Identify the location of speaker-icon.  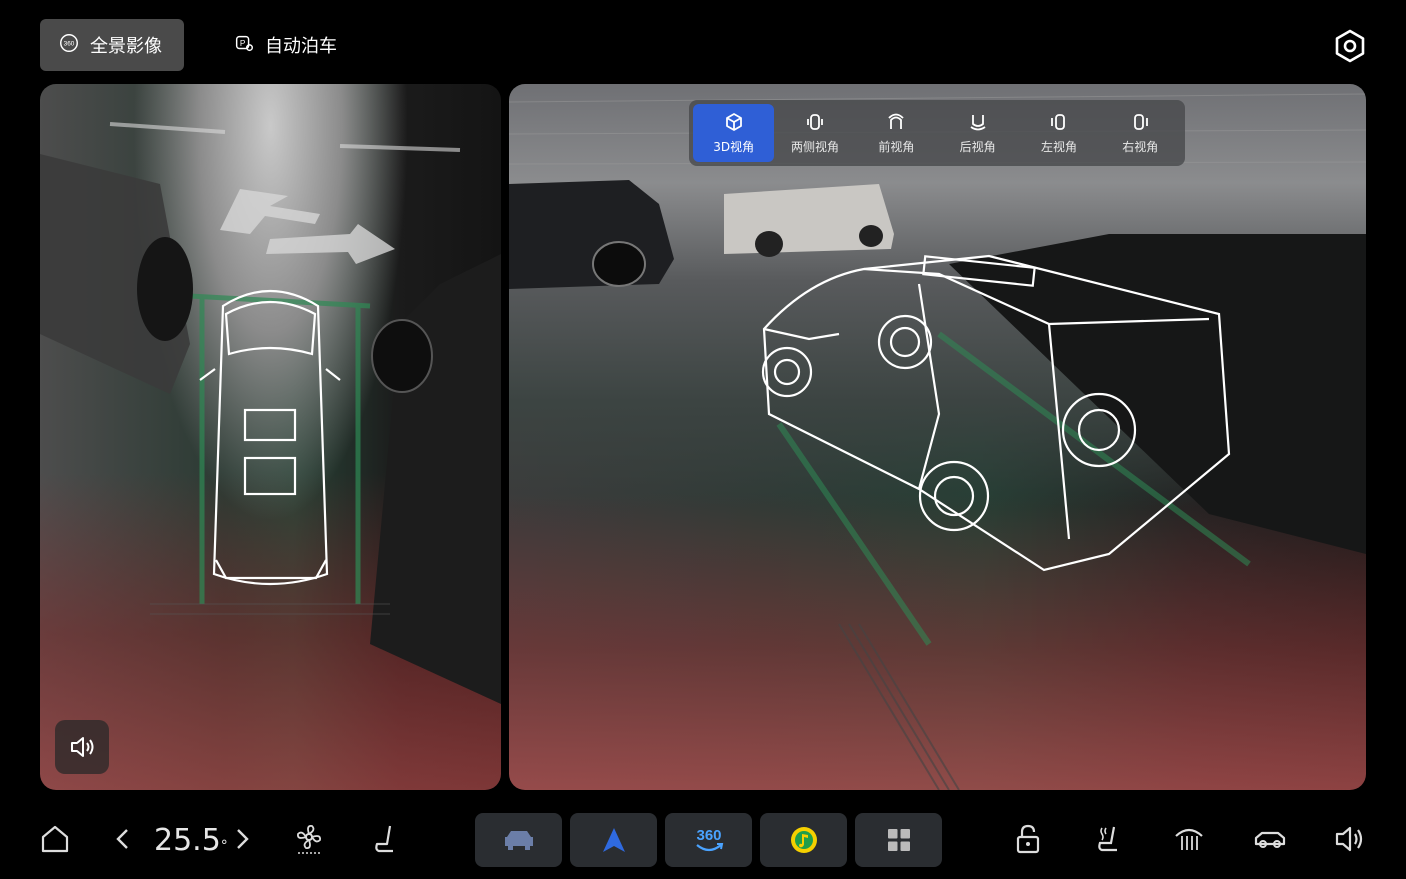
(82, 747).